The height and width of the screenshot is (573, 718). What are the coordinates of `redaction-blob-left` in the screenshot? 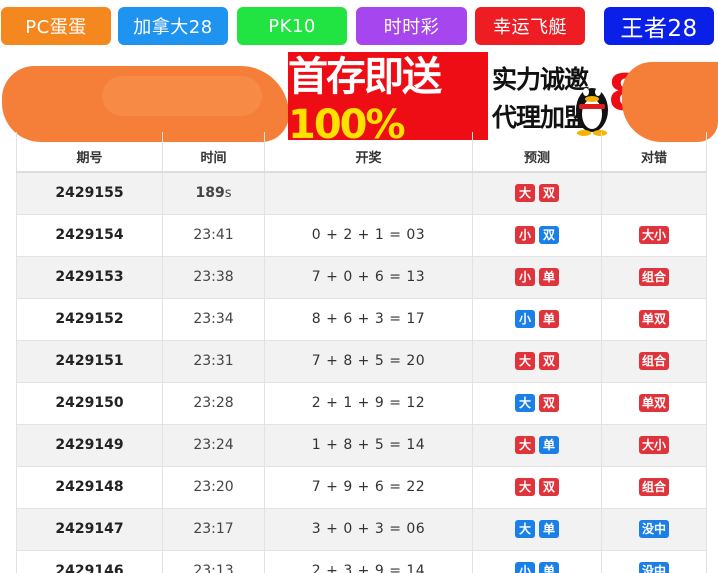 It's located at (145, 104).